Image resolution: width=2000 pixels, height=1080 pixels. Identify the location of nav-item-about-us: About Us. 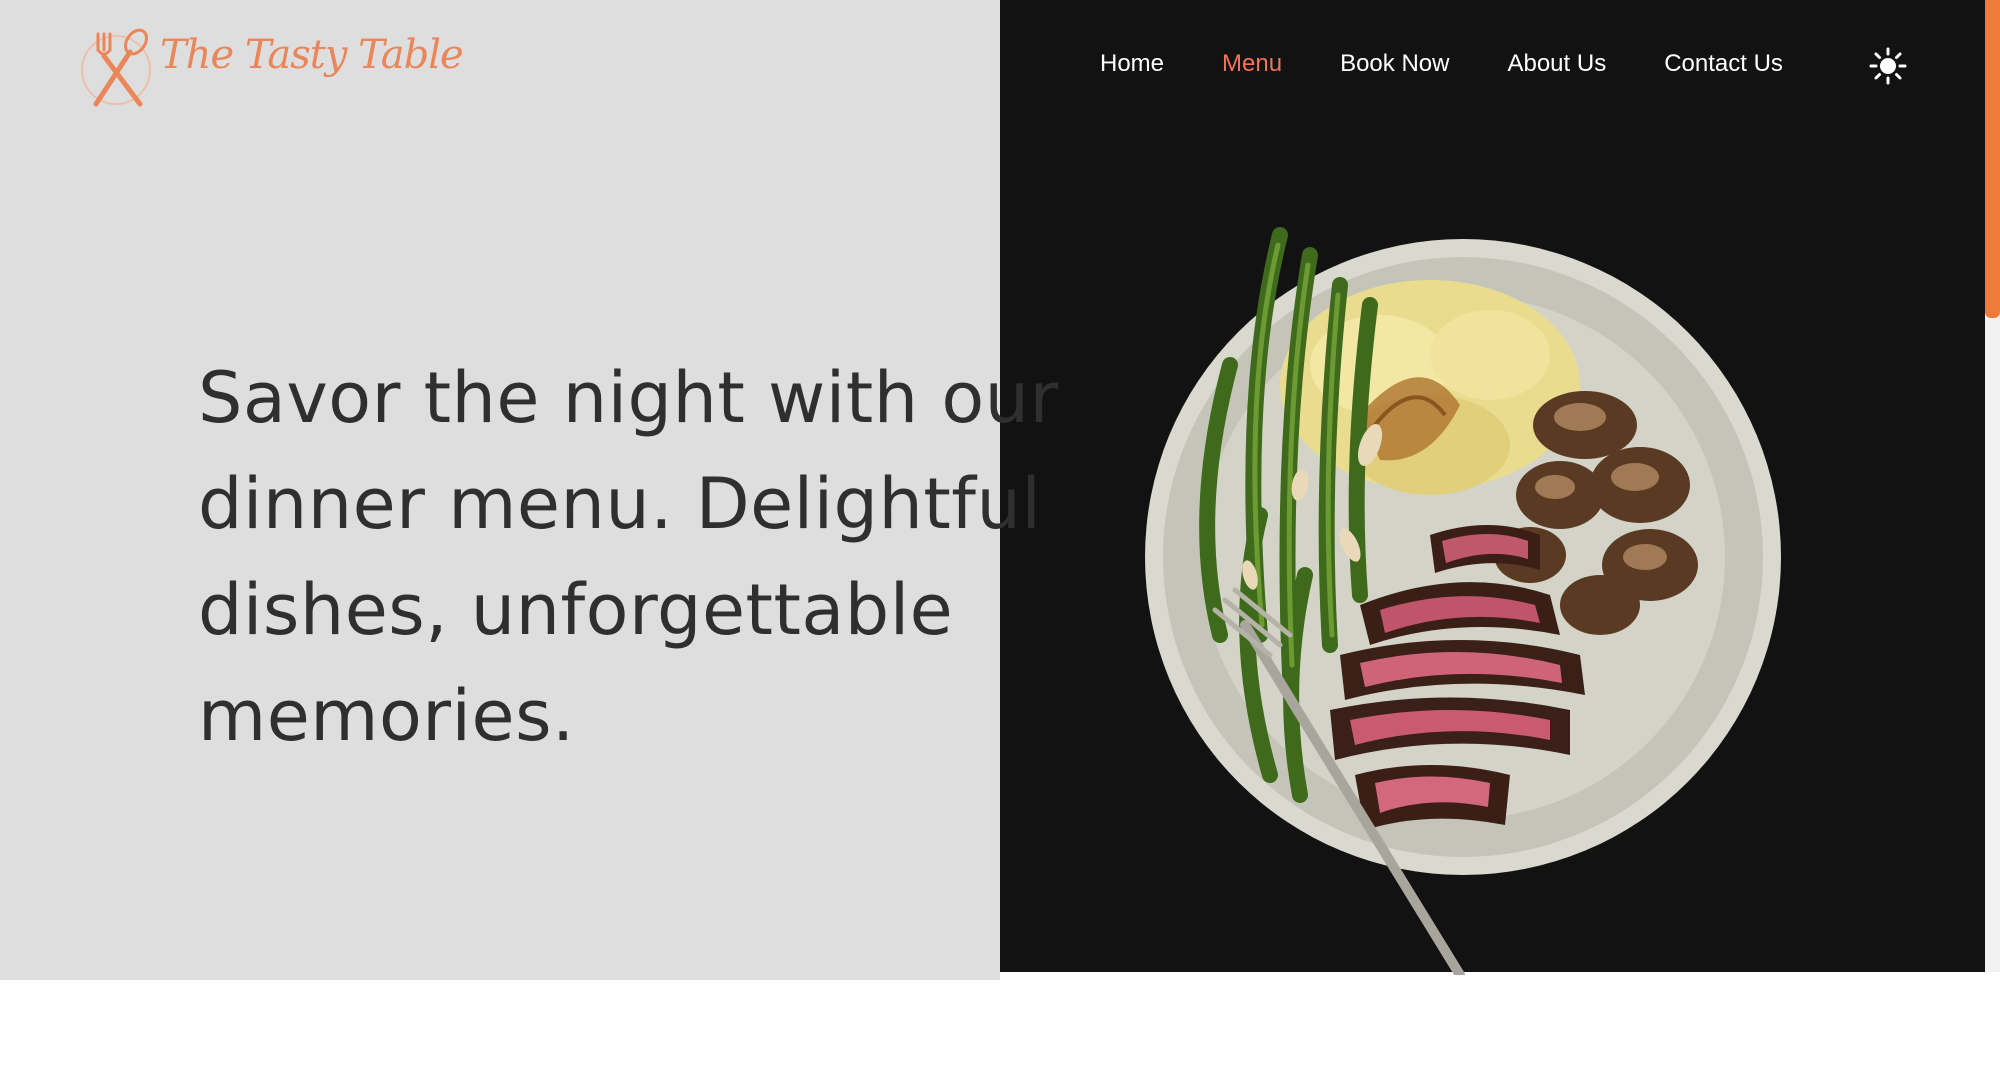
(1556, 64).